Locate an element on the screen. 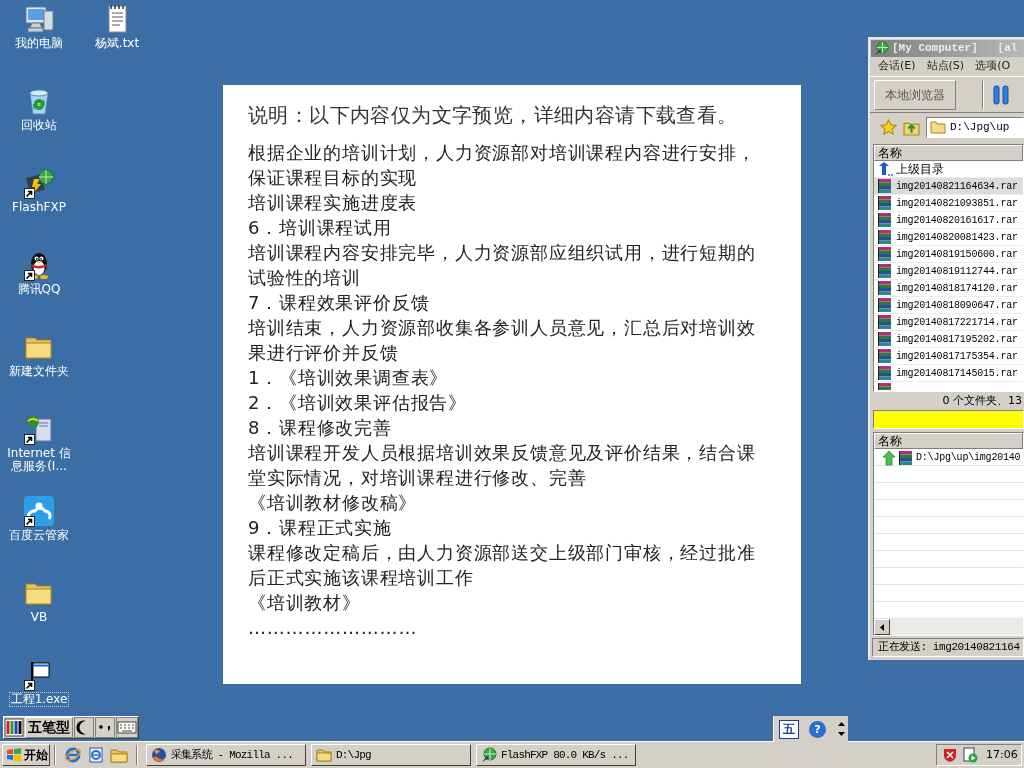 The image size is (1024, 768). computer-icon is located at coordinates (39, 19).